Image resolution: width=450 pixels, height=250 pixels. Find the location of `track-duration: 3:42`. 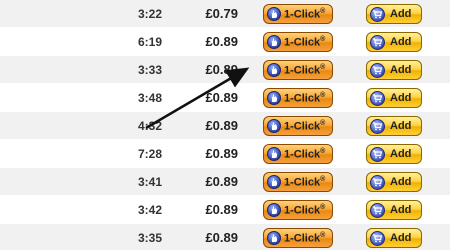

track-duration: 3:42 is located at coordinates (150, 210).